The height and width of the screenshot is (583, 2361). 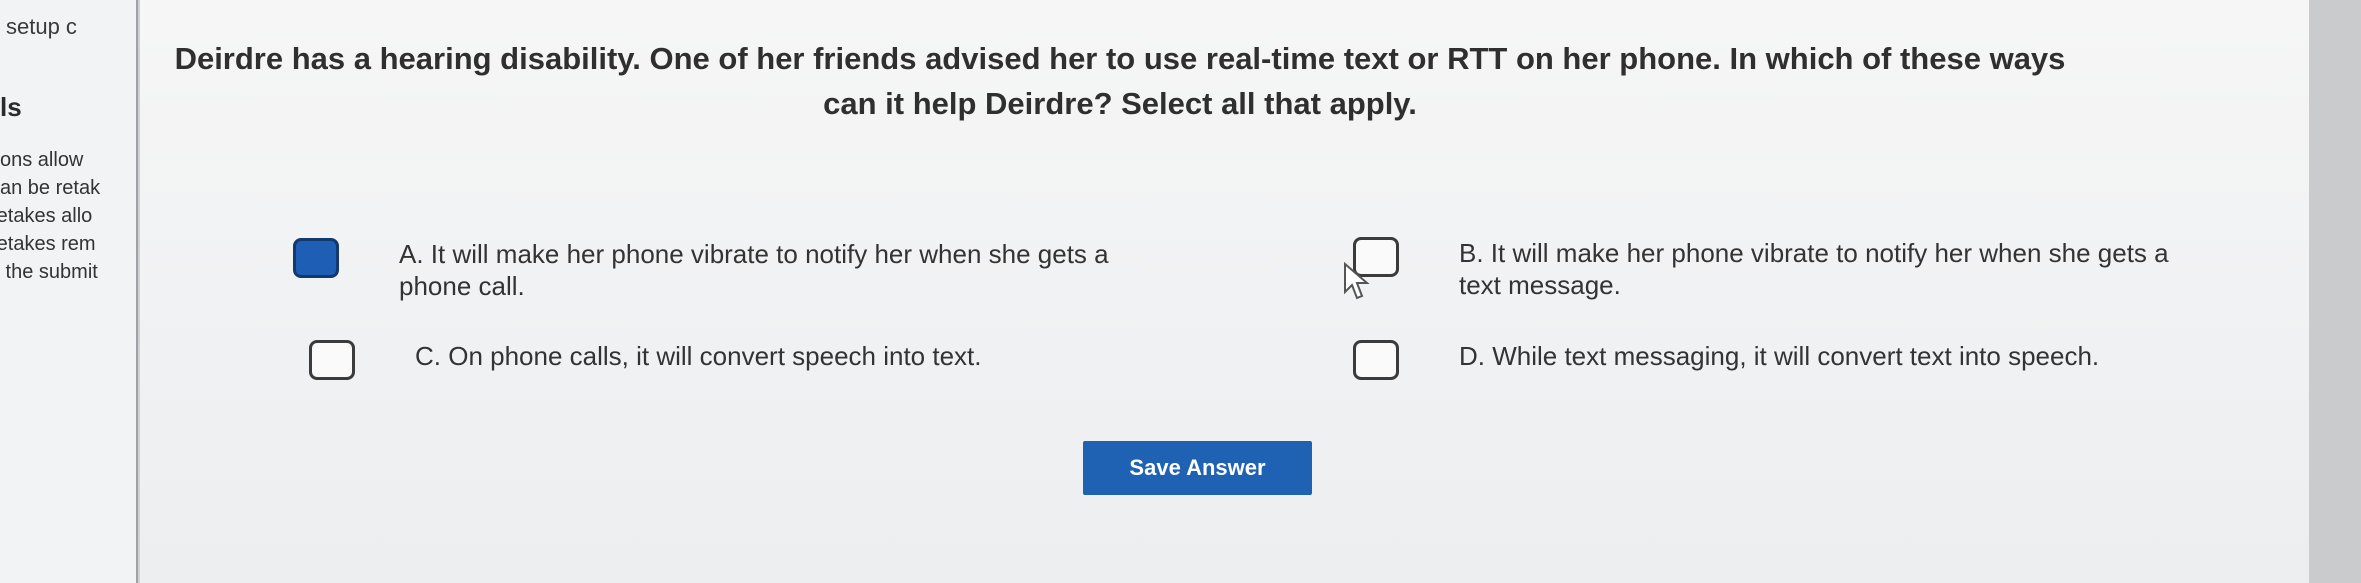 I want to click on pointer-arrow-icon, so click(x=1357, y=281).